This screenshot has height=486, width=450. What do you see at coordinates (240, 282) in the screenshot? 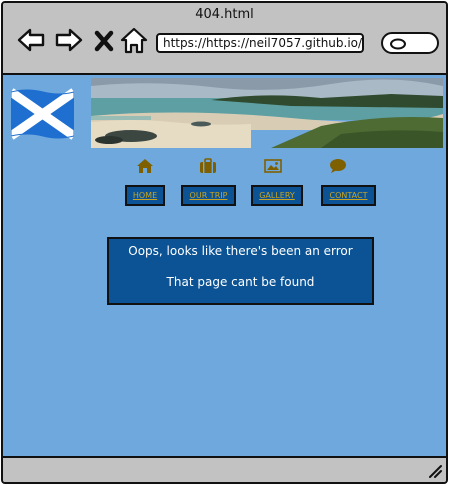
I see `error-detail: That page cant be found` at bounding box center [240, 282].